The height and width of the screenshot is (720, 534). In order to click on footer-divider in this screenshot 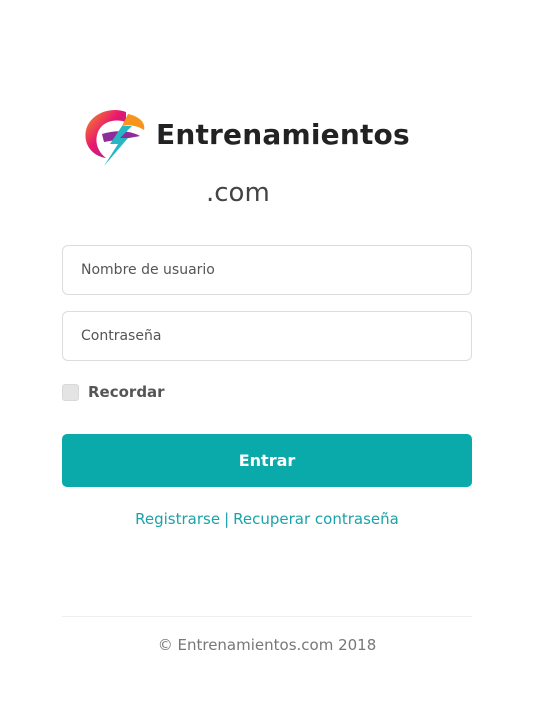, I will do `click(267, 616)`.